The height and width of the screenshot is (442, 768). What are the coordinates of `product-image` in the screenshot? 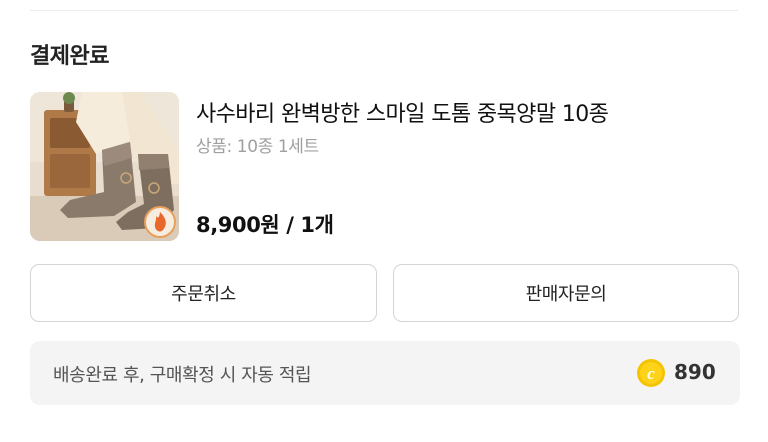 It's located at (104, 166).